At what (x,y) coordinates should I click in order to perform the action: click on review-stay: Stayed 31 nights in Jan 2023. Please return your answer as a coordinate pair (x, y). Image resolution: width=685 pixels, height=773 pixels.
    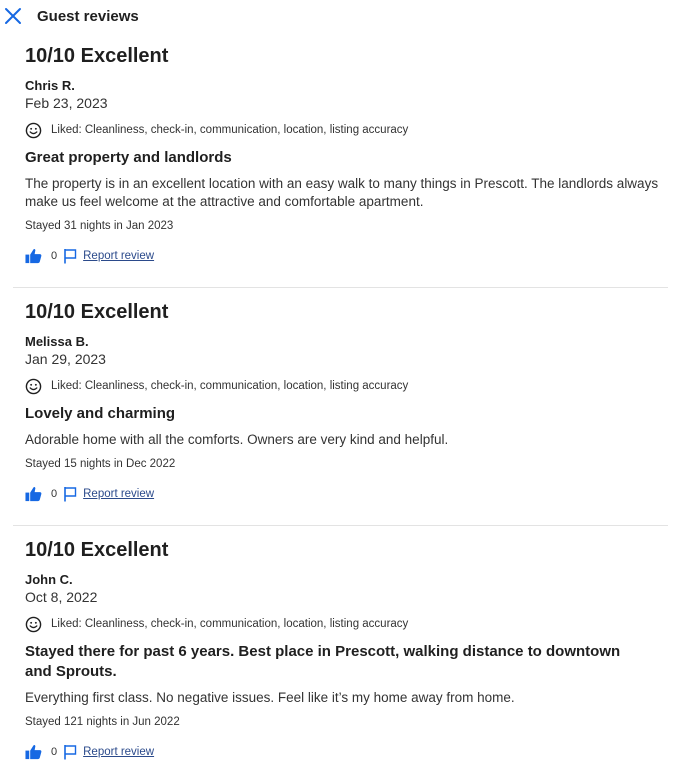
    Looking at the image, I should click on (99, 226).